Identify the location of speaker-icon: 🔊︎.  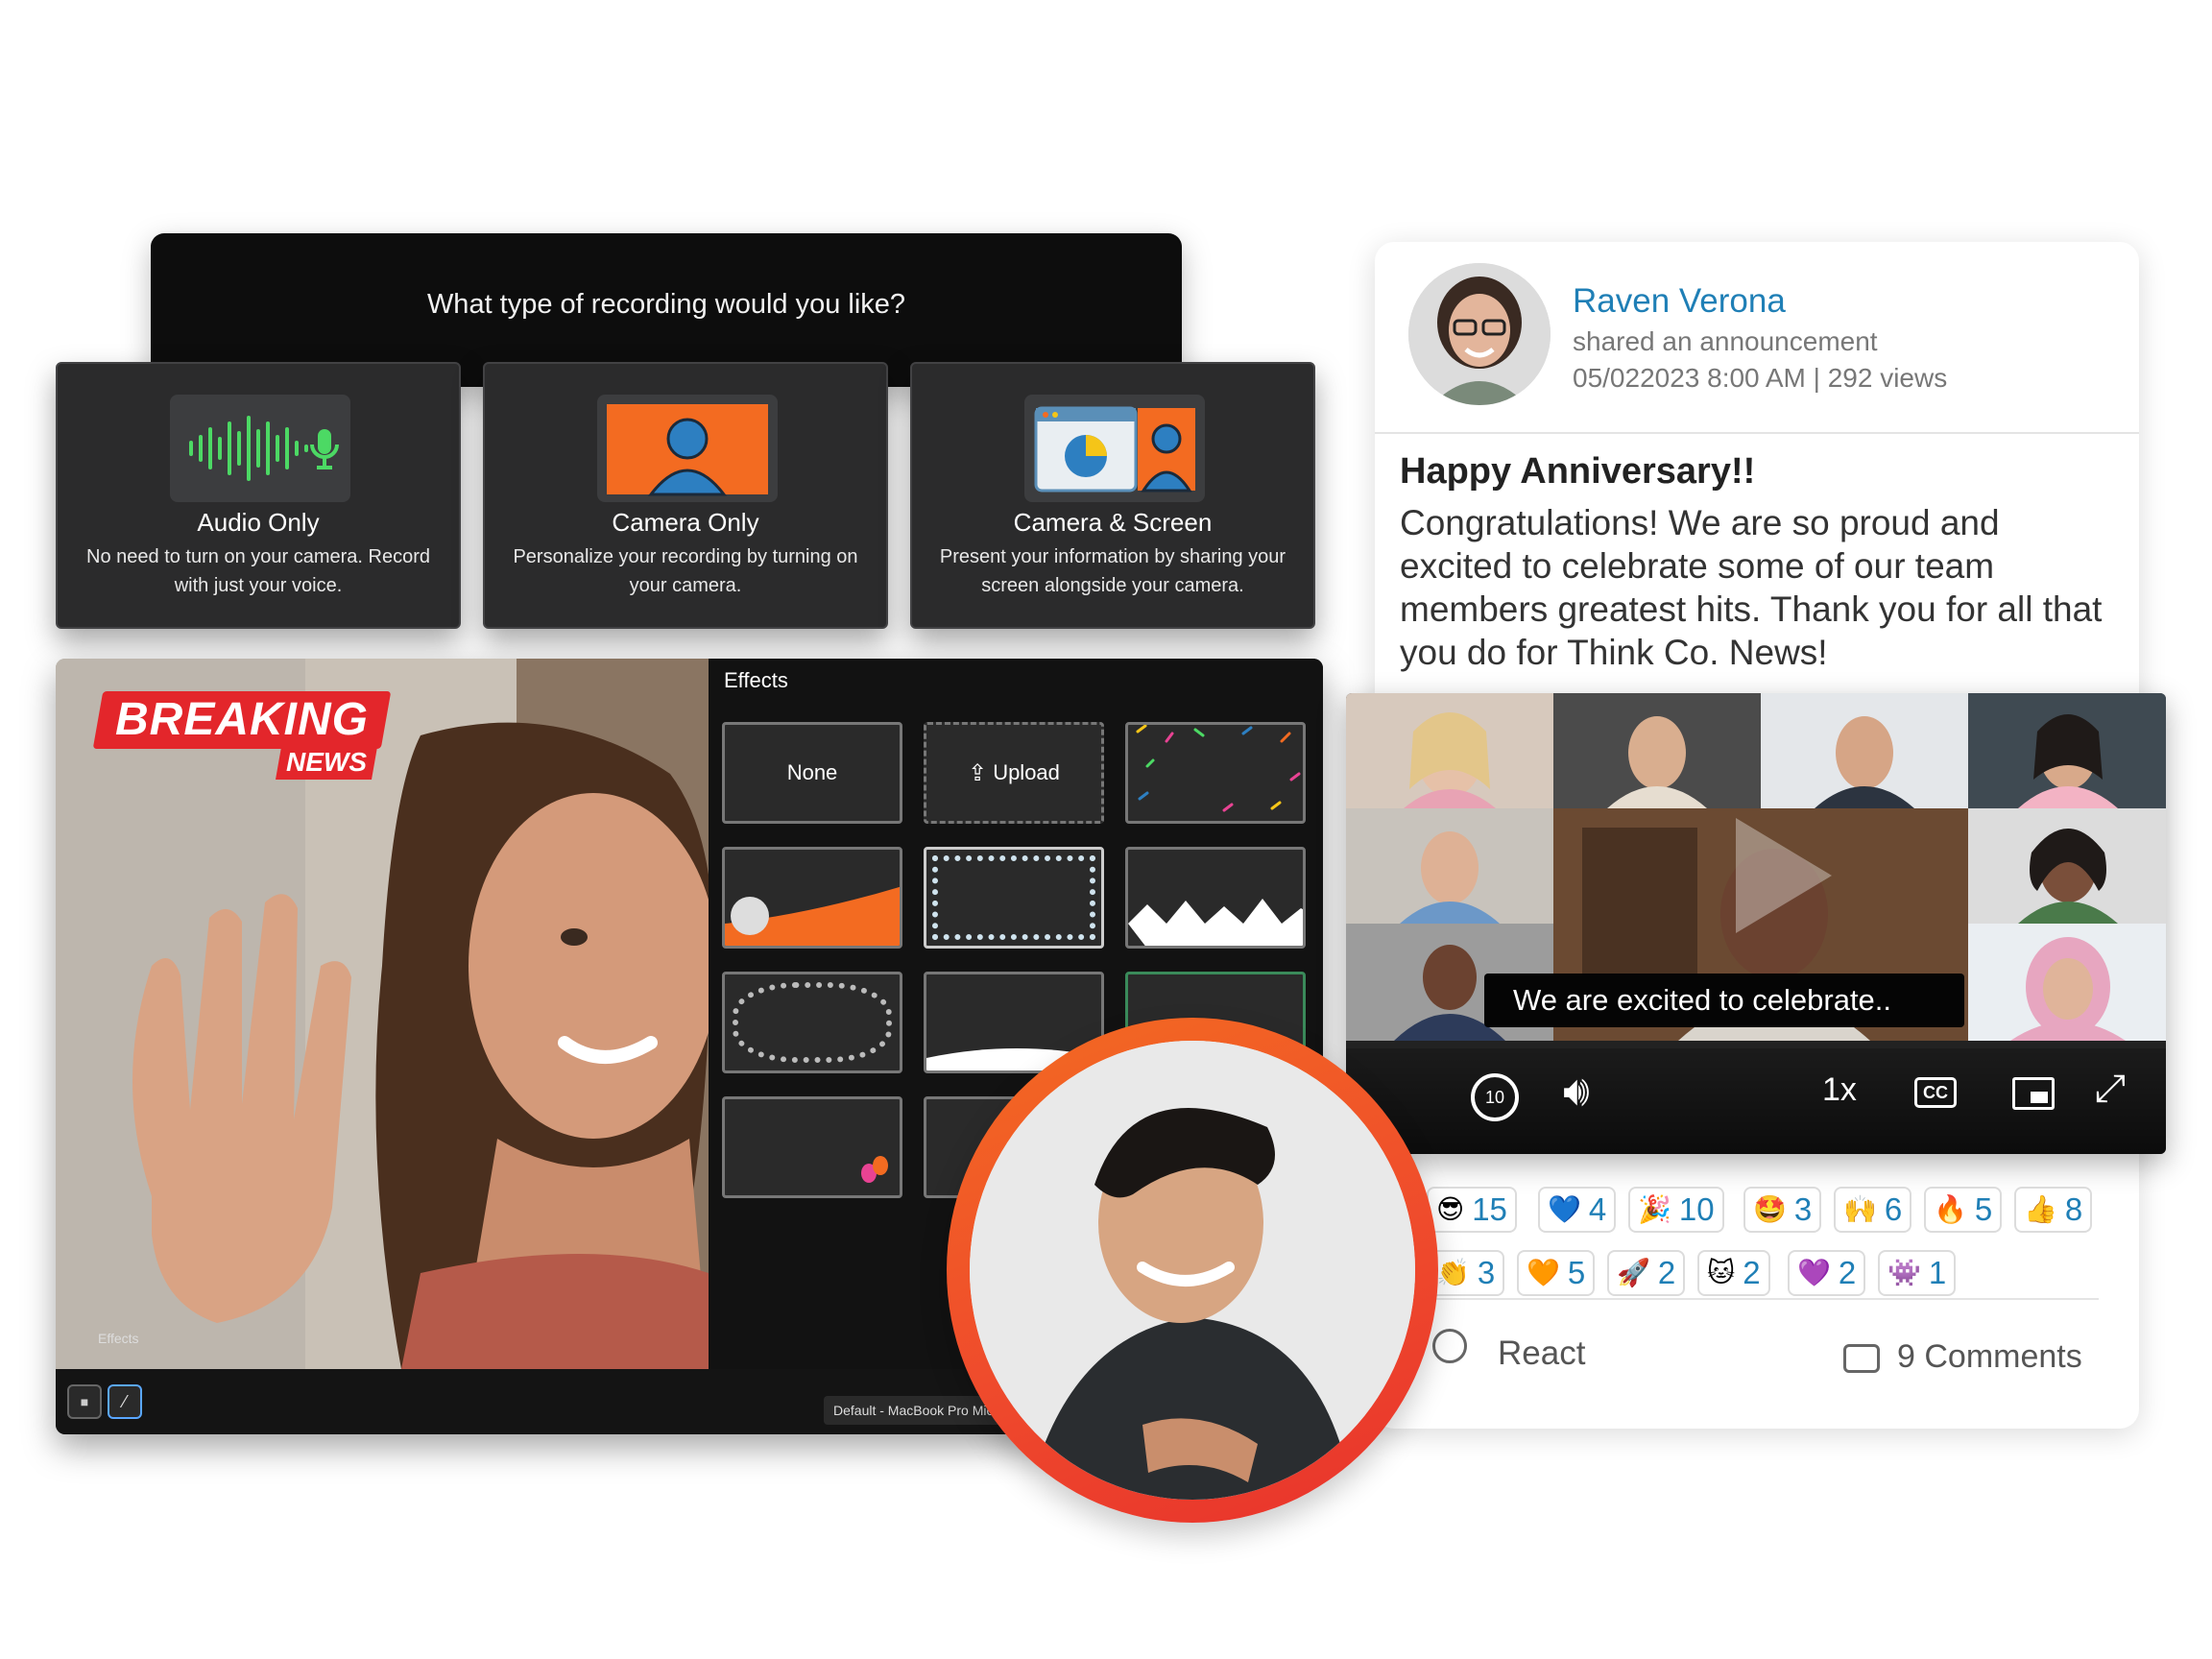
(1576, 1091).